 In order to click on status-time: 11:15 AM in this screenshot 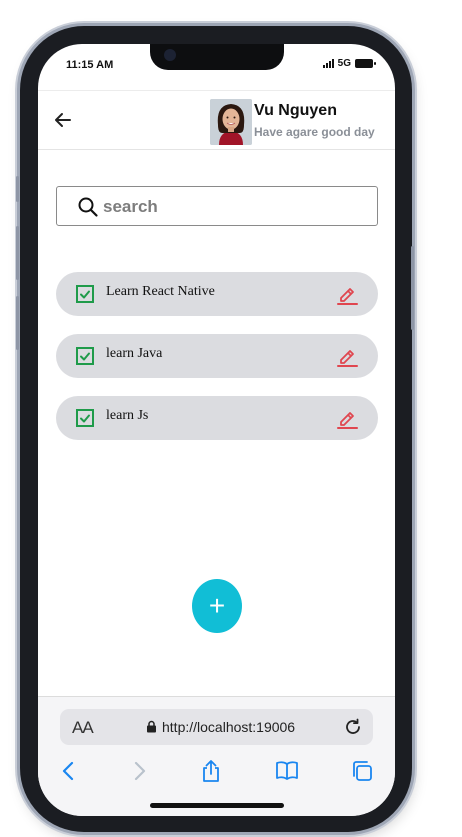, I will do `click(90, 65)`.